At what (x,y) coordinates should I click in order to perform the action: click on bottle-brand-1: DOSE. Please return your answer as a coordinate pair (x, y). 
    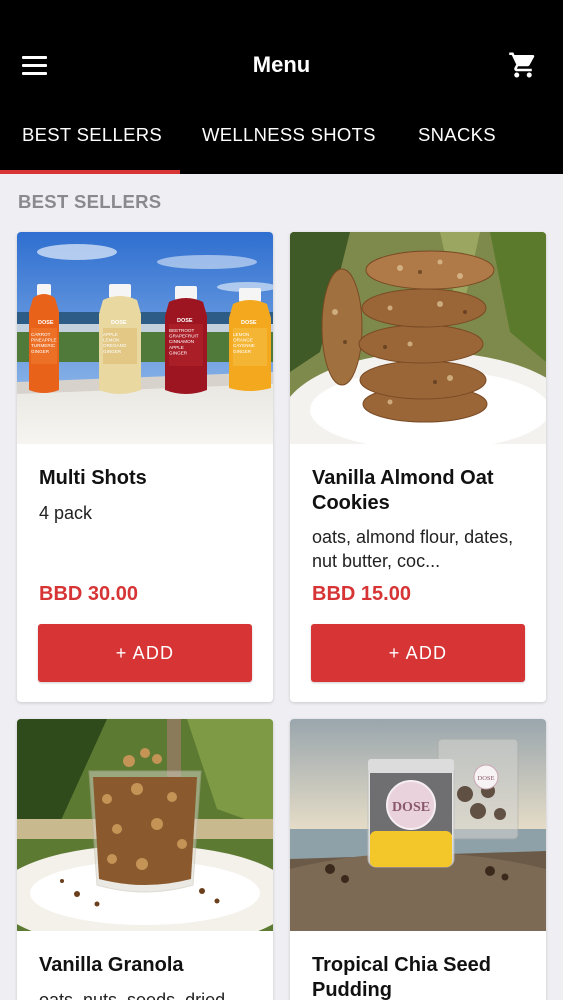
    Looking at the image, I should click on (46, 323).